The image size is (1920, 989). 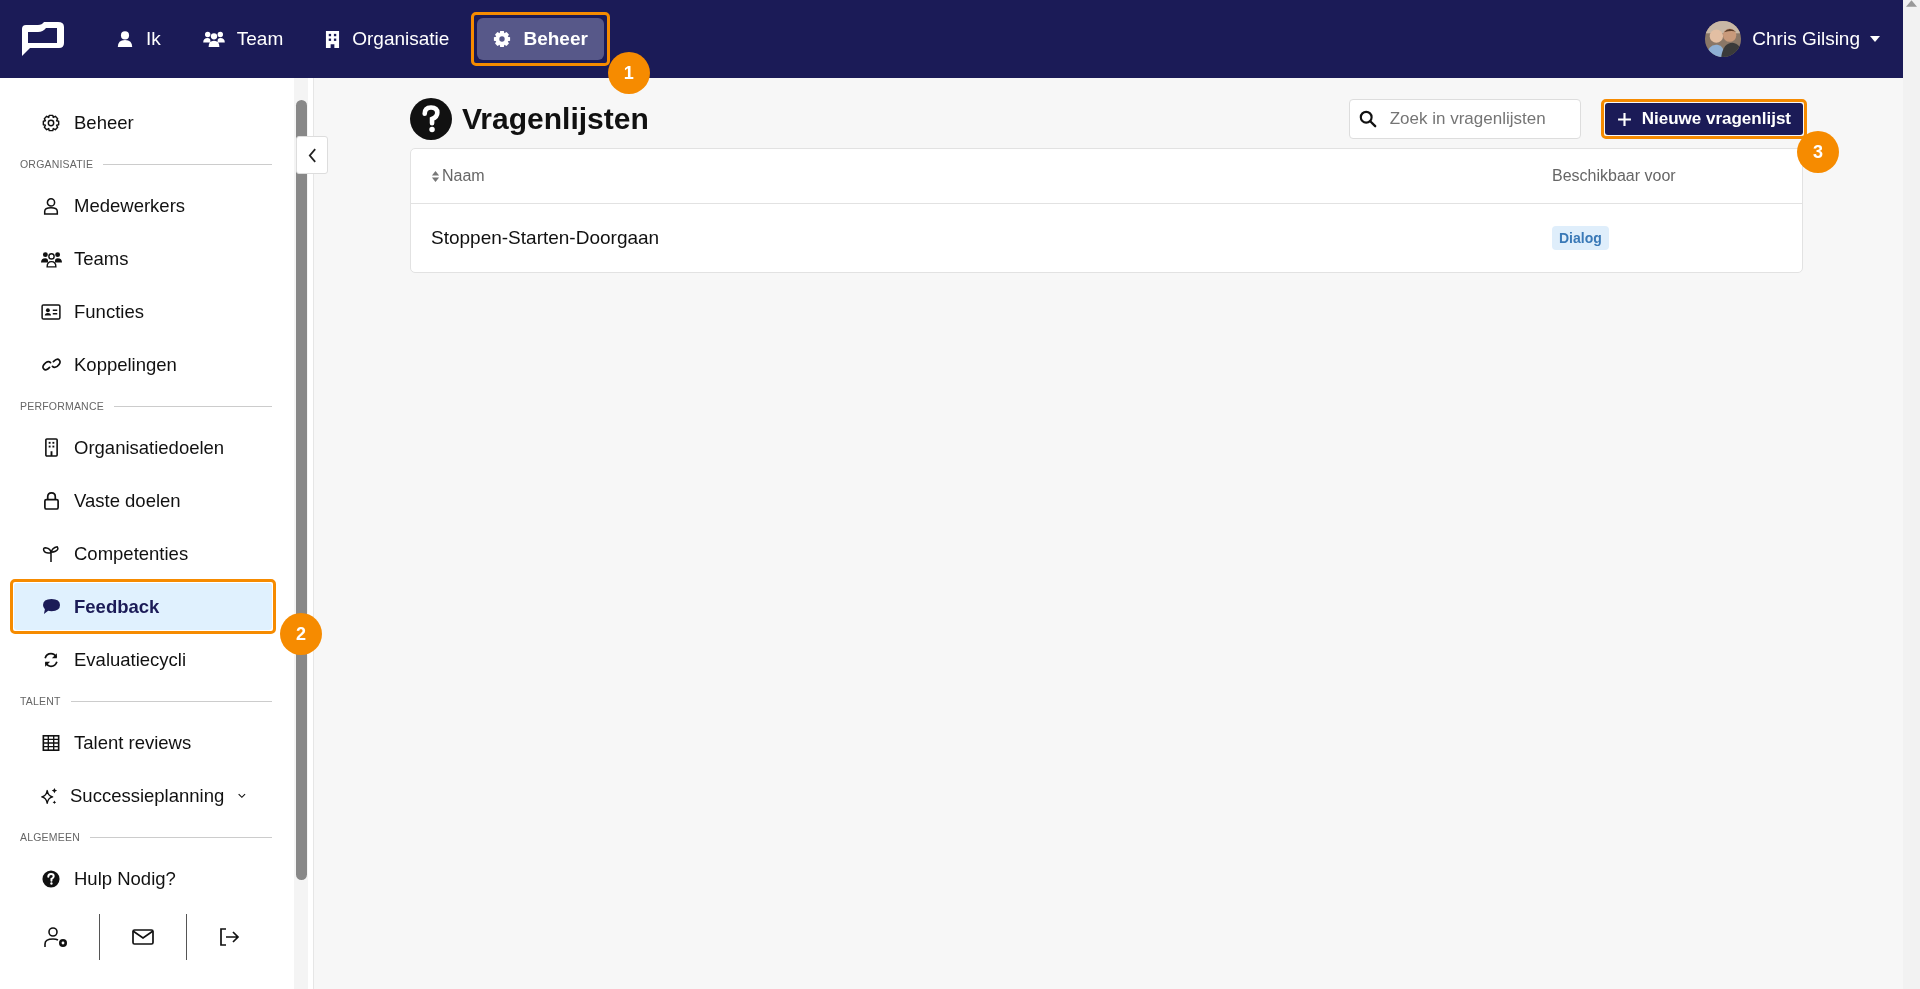 What do you see at coordinates (991, 176) in the screenshot?
I see `column-header: Naam` at bounding box center [991, 176].